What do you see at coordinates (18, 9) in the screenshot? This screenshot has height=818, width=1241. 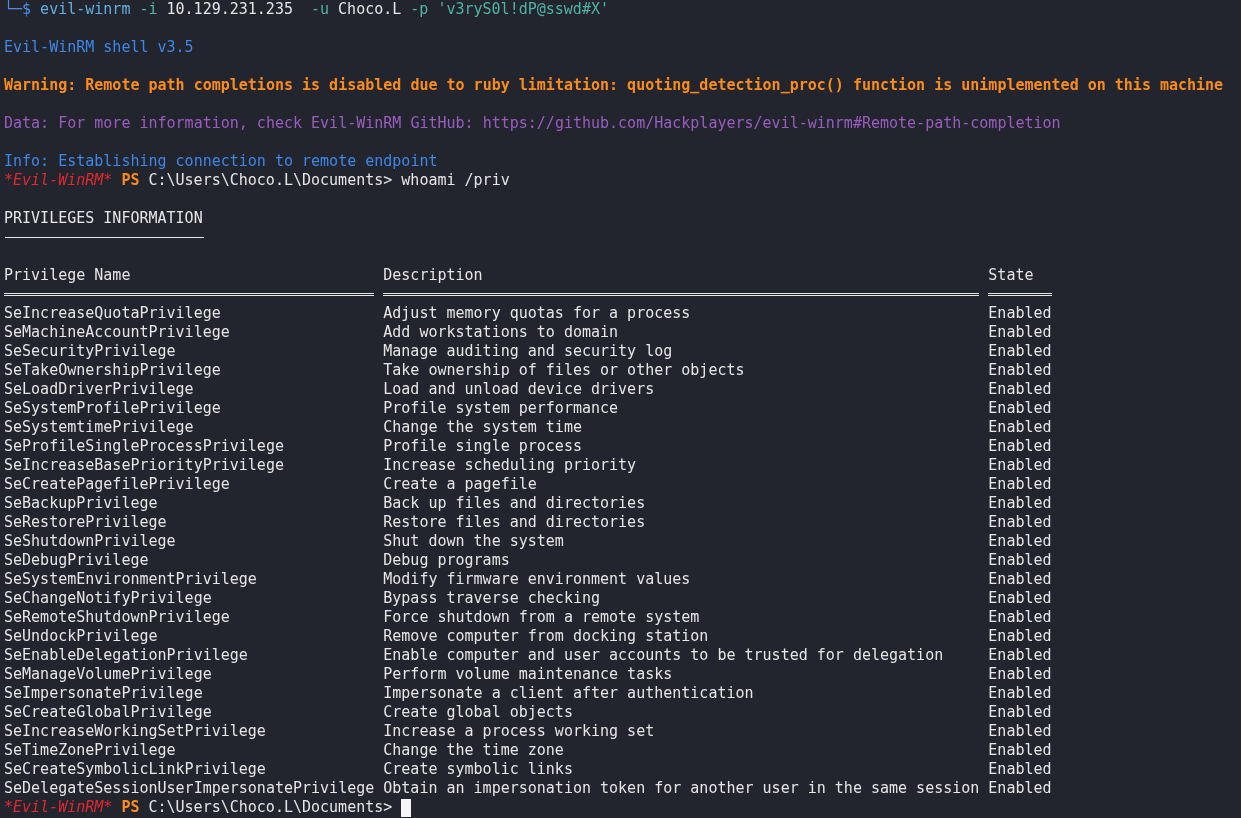 I see `shell-prompt: └─$` at bounding box center [18, 9].